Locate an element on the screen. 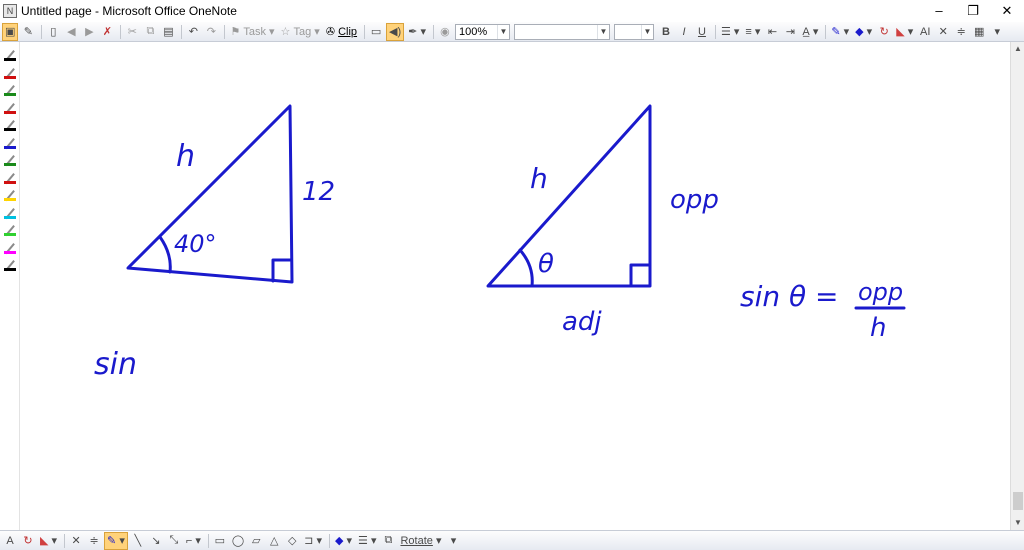  pen-mode-button: ✎ is located at coordinates (28, 32).